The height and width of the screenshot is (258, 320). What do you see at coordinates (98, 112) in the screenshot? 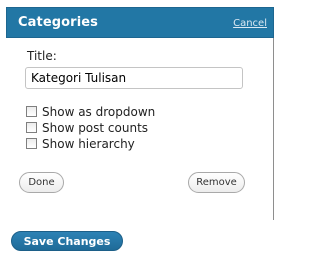
I see `show-as-dropdown-label: Show as dropdown` at bounding box center [98, 112].